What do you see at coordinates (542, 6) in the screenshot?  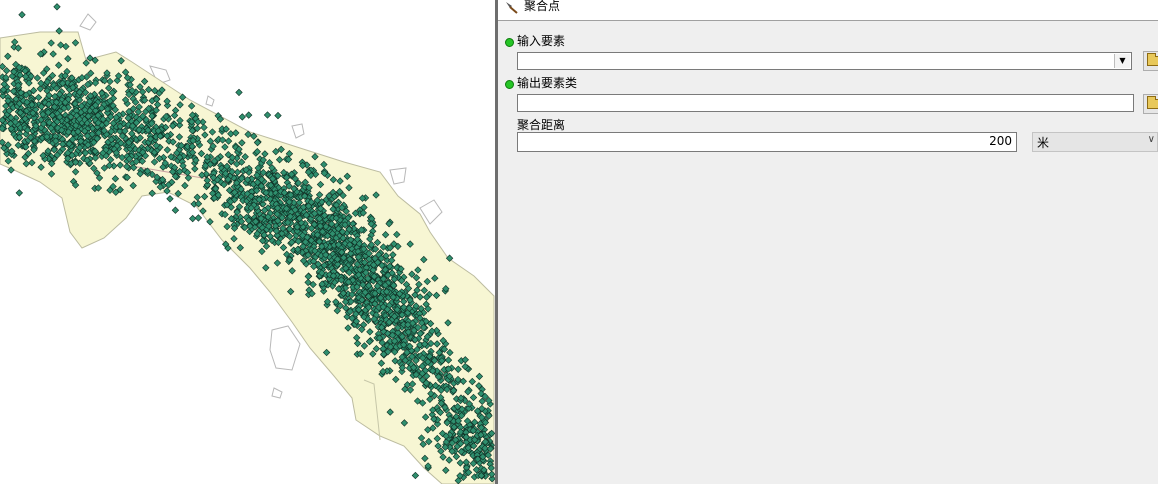 I see `dialog-title: 聚合点` at bounding box center [542, 6].